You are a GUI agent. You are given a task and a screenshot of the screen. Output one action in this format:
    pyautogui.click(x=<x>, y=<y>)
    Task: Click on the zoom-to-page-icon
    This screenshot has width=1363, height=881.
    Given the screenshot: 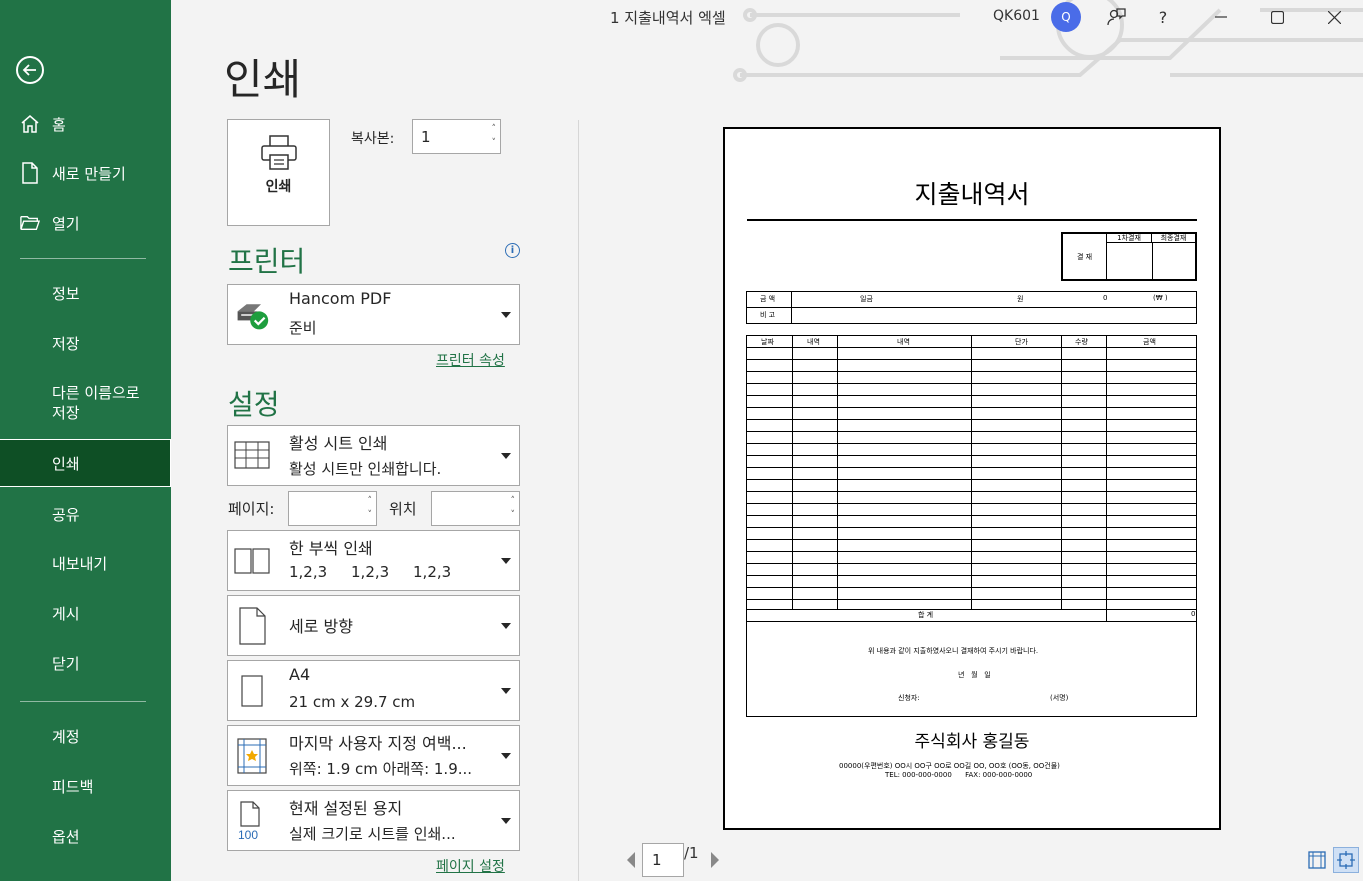 What is the action you would take?
    pyautogui.click(x=1346, y=860)
    